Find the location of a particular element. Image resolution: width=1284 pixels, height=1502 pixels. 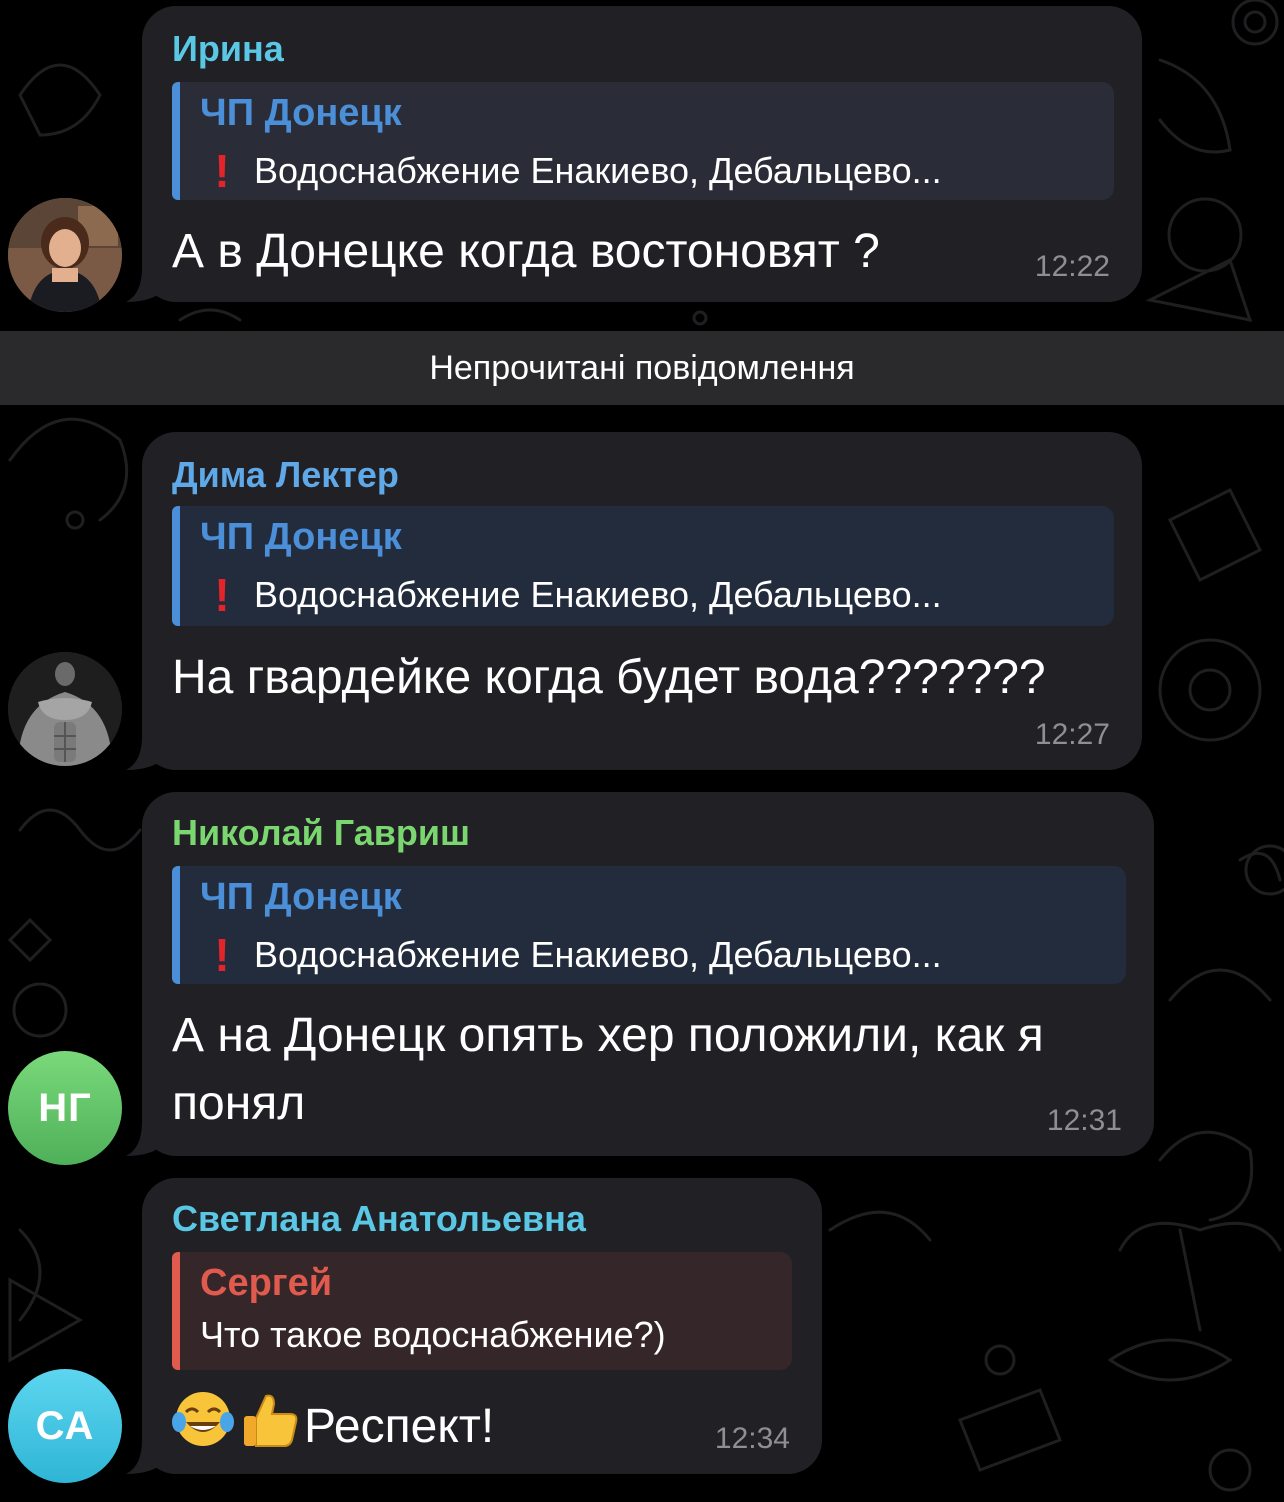

message-time: 12:34 is located at coordinates (752, 1438).